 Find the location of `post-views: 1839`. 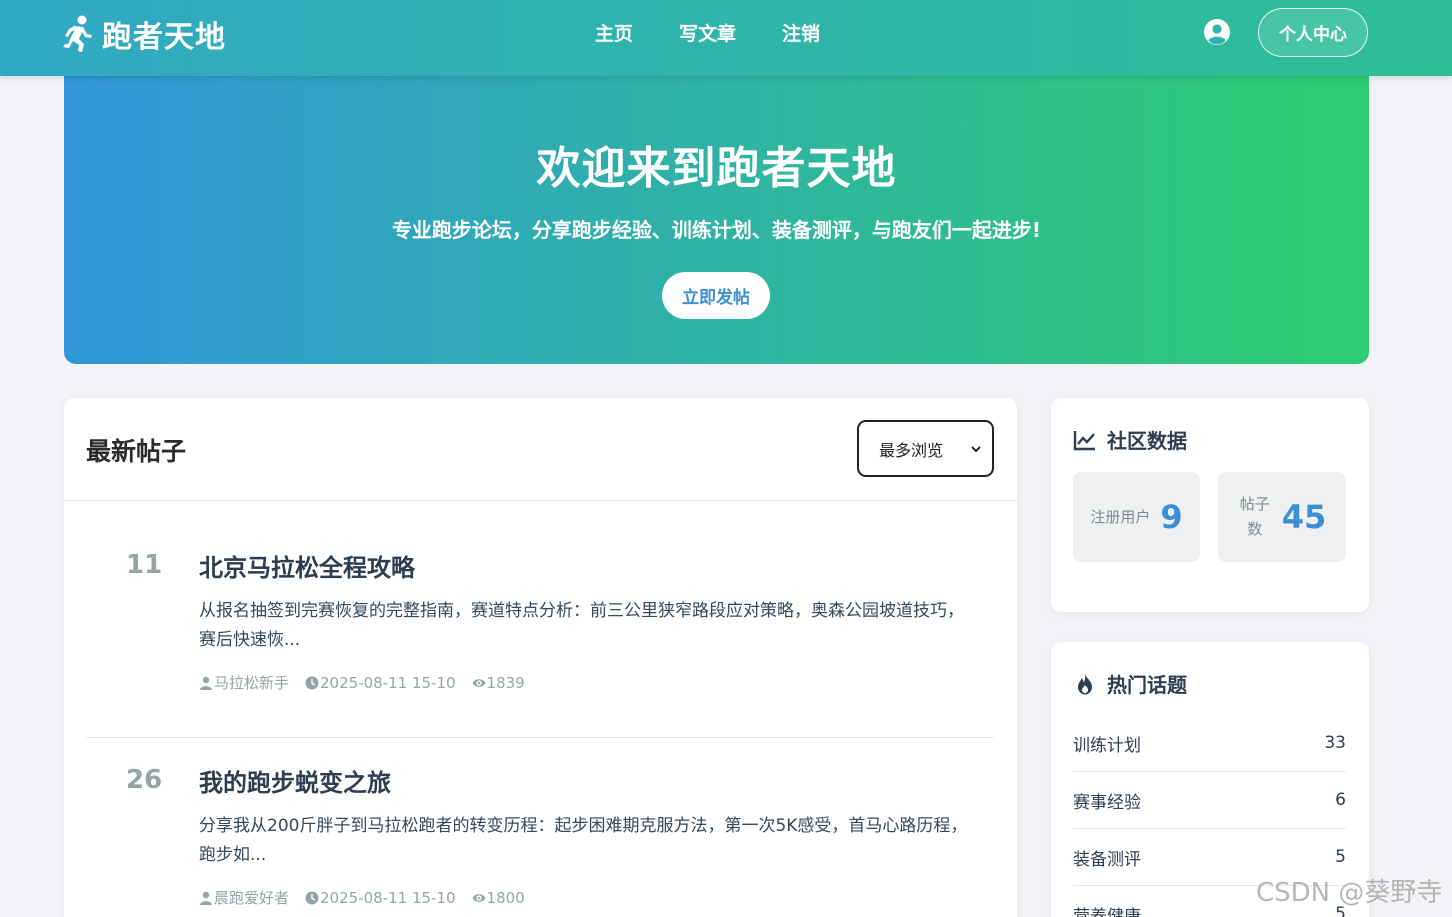

post-views: 1839 is located at coordinates (498, 682).